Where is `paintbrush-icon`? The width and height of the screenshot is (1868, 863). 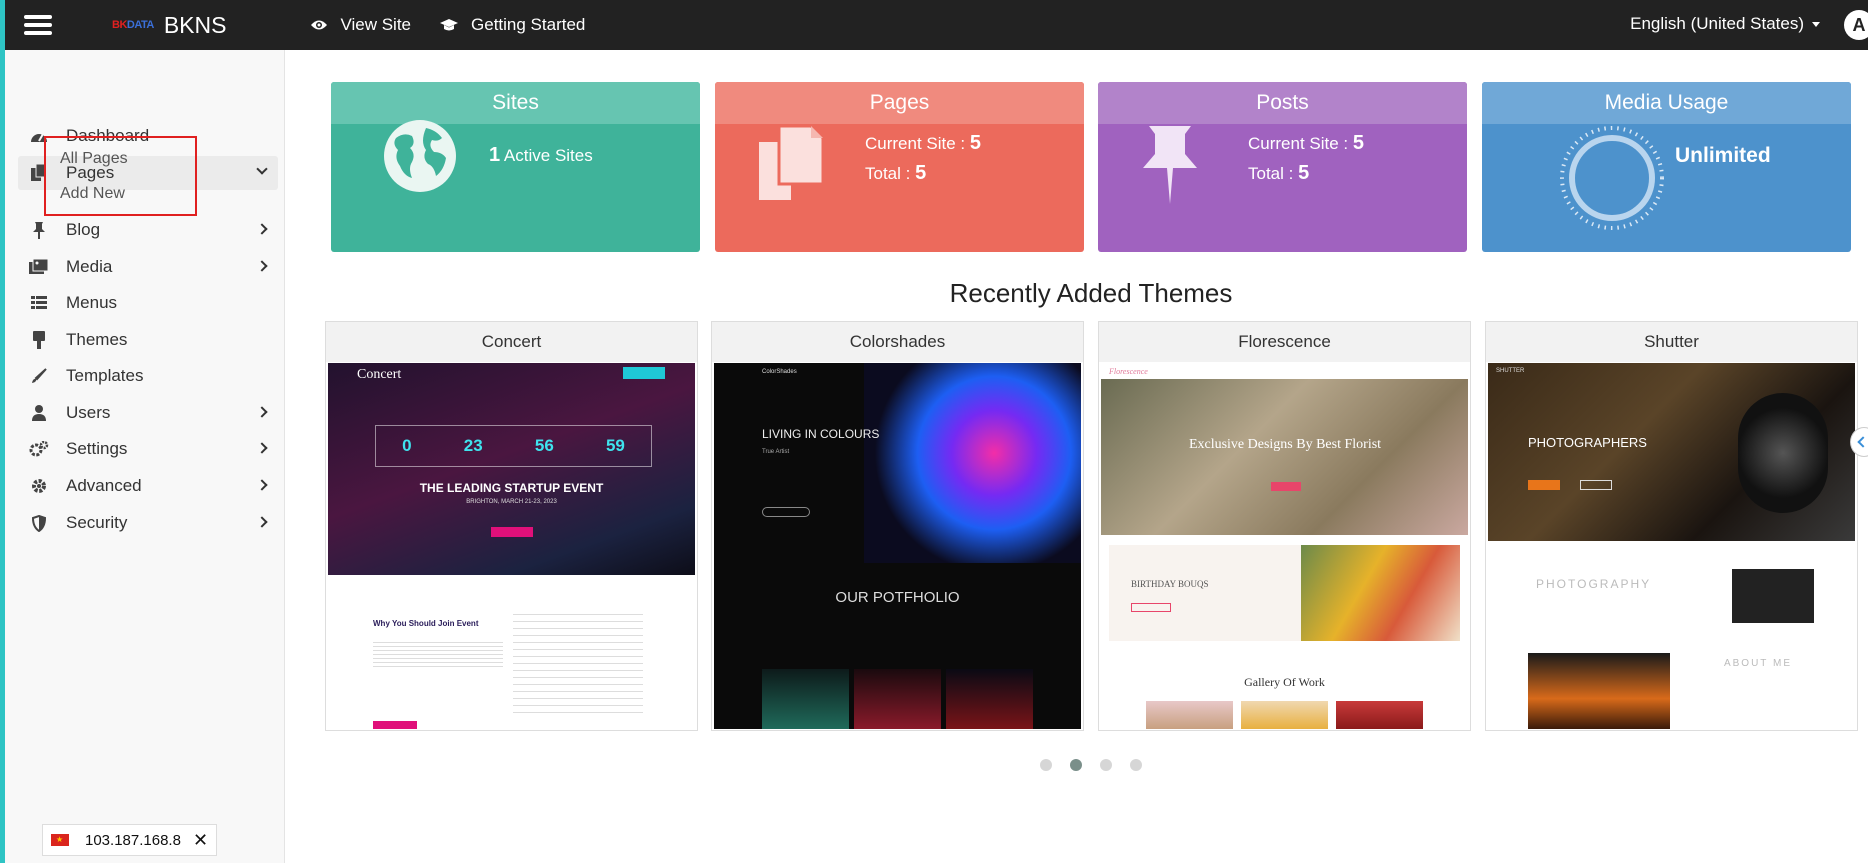 paintbrush-icon is located at coordinates (39, 376).